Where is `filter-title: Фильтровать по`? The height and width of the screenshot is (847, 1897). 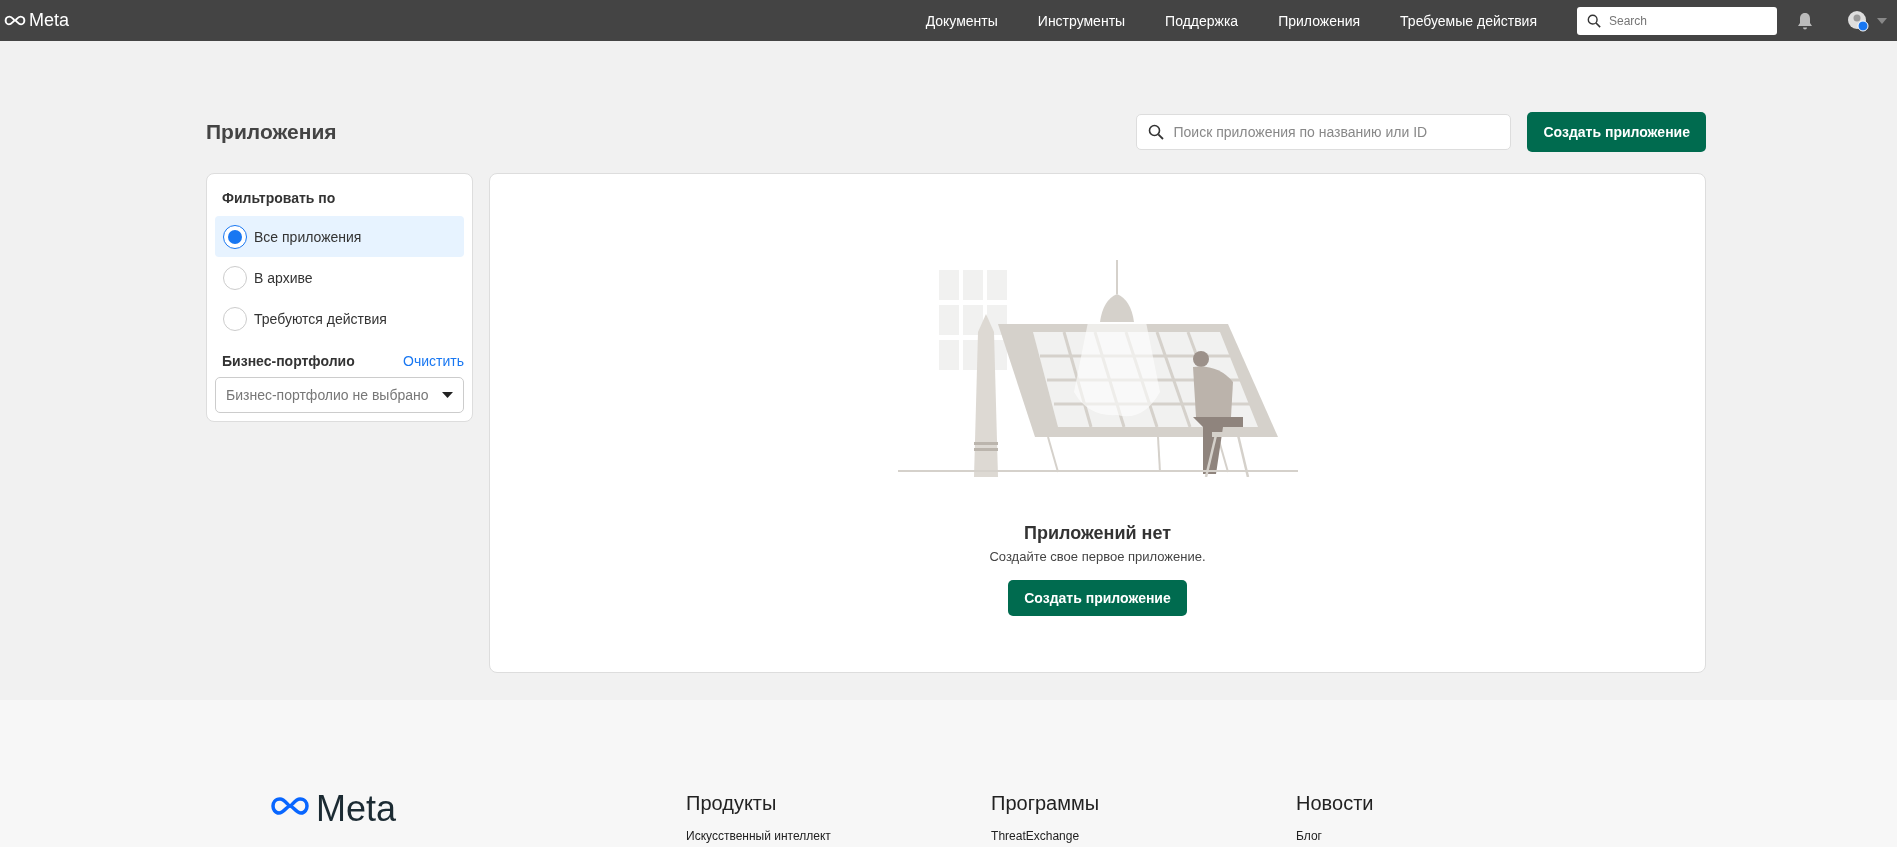
filter-title: Фильтровать по is located at coordinates (279, 199).